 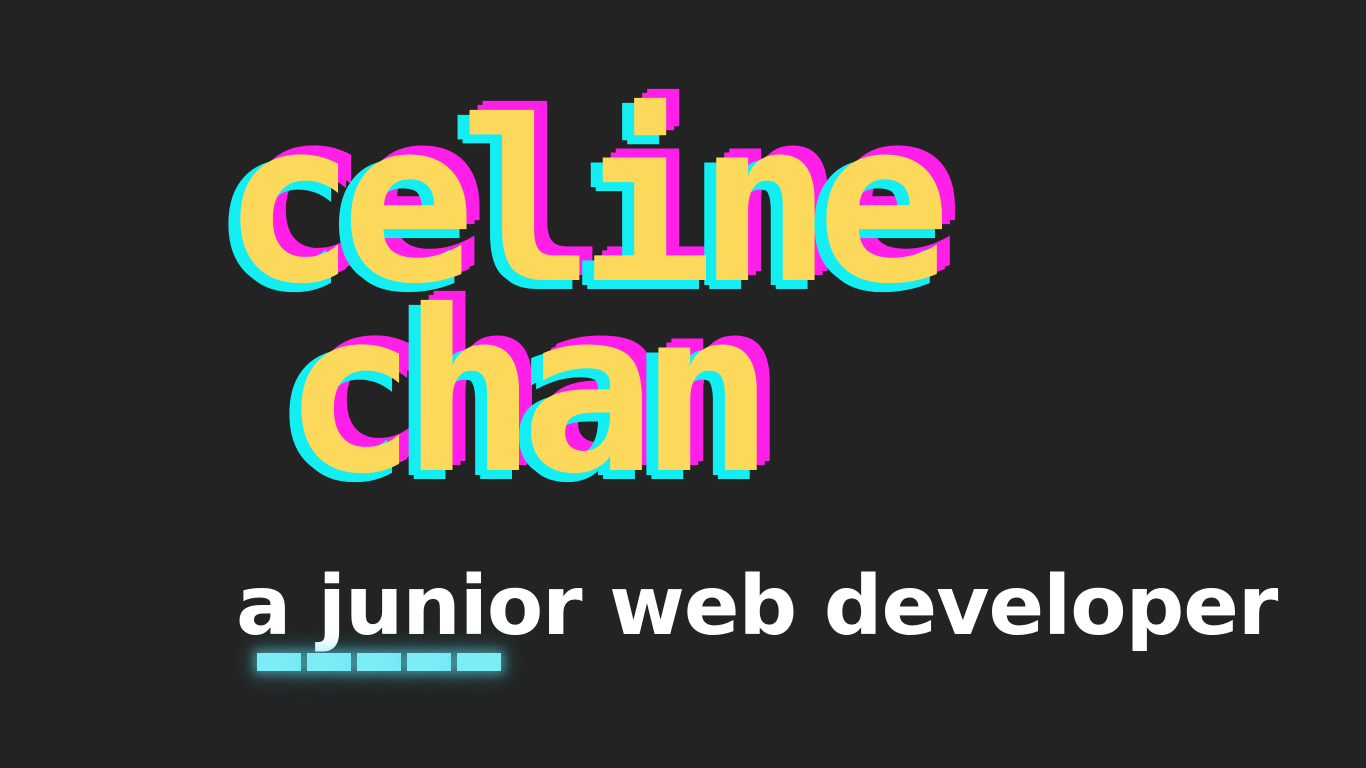 I want to click on typing-cursor, so click(x=379, y=662).